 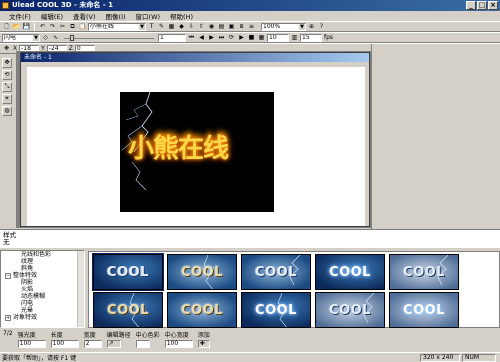 What do you see at coordinates (148, 16) in the screenshot?
I see `menu-window: 窗口(W)` at bounding box center [148, 16].